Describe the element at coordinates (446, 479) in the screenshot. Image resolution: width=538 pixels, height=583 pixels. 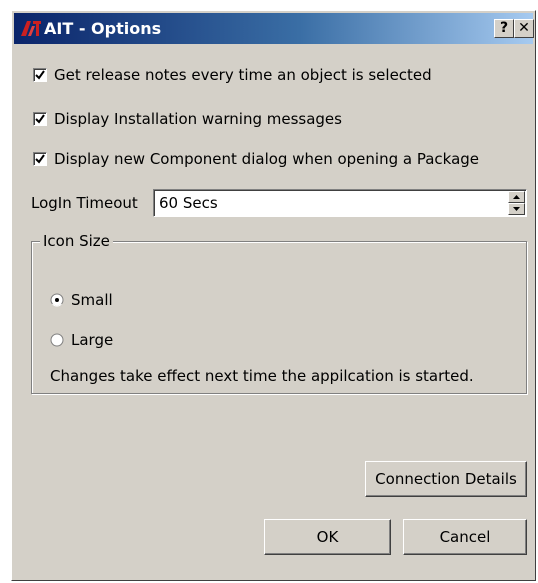
I see `connection-details-button: Connection Details` at that location.